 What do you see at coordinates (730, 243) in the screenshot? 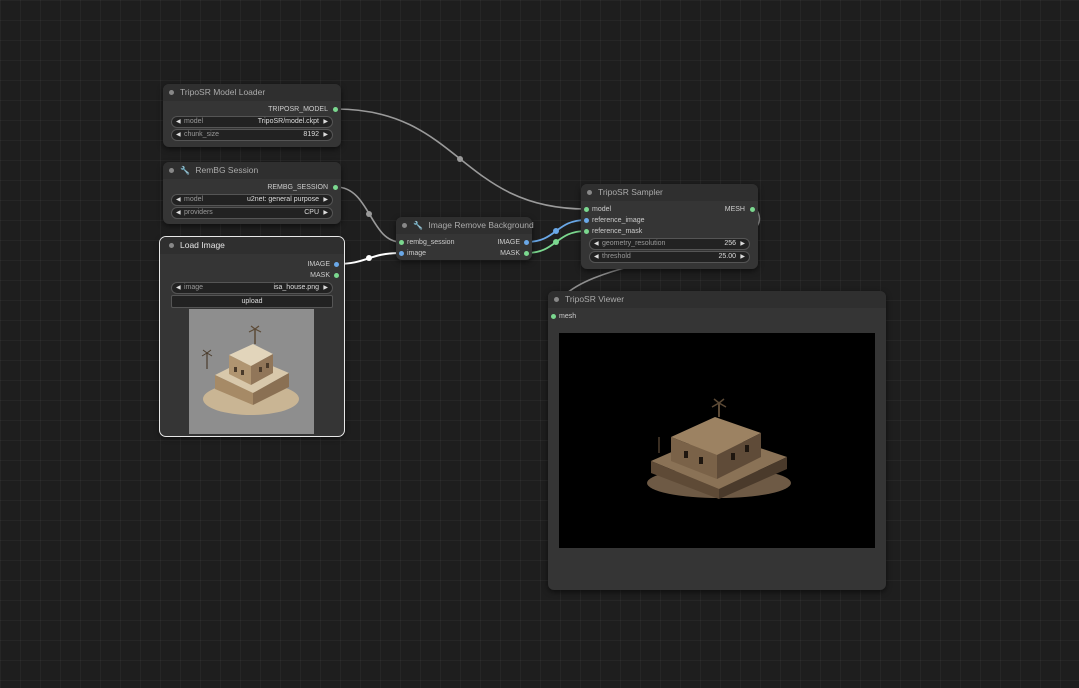
I see `widget-value: 256` at bounding box center [730, 243].